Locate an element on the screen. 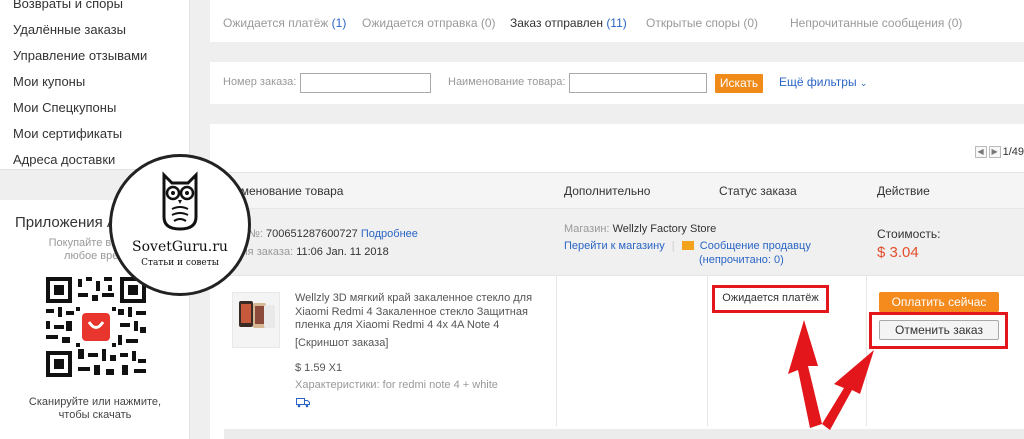 The width and height of the screenshot is (1024, 439). unit-price: $ 1.59 X1 is located at coordinates (319, 368).